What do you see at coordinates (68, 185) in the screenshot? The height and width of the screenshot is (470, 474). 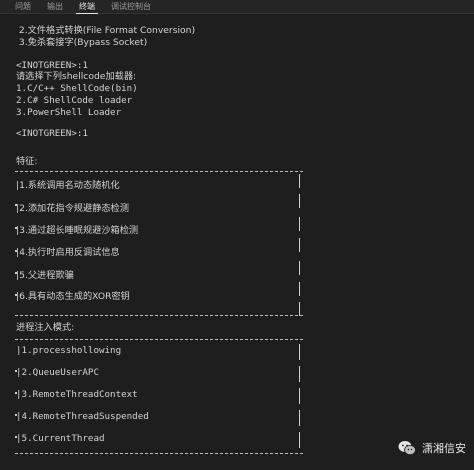 I see `feature-item: |1.系统调用名动态随机化` at bounding box center [68, 185].